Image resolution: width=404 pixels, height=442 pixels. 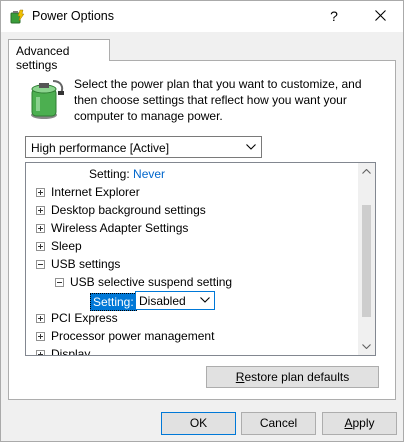 I want to click on usb-suspend-setting-value: Disabled, so click(x=162, y=301).